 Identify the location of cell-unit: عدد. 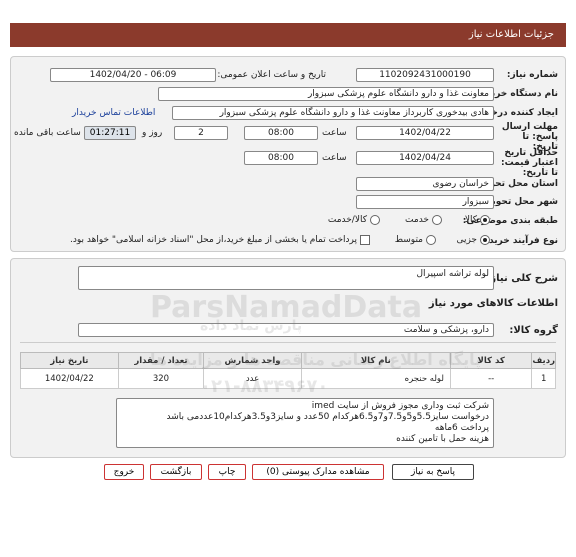
(252, 378).